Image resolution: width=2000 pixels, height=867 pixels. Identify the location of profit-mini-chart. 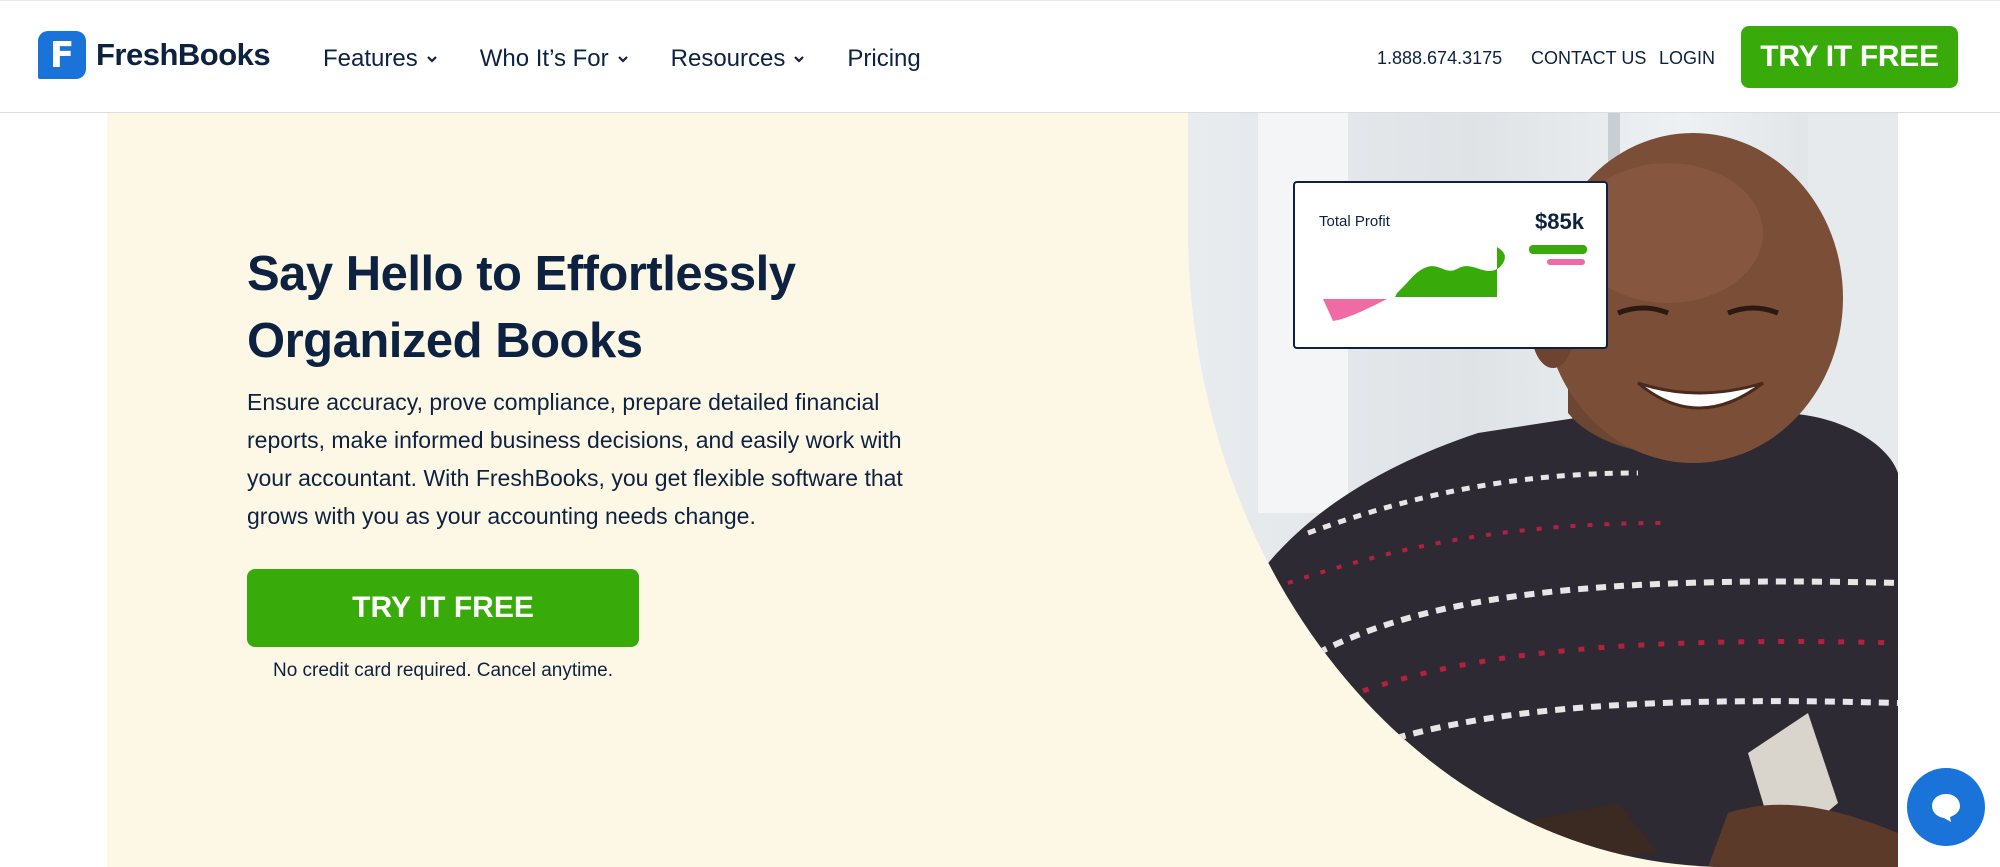
(1455, 283).